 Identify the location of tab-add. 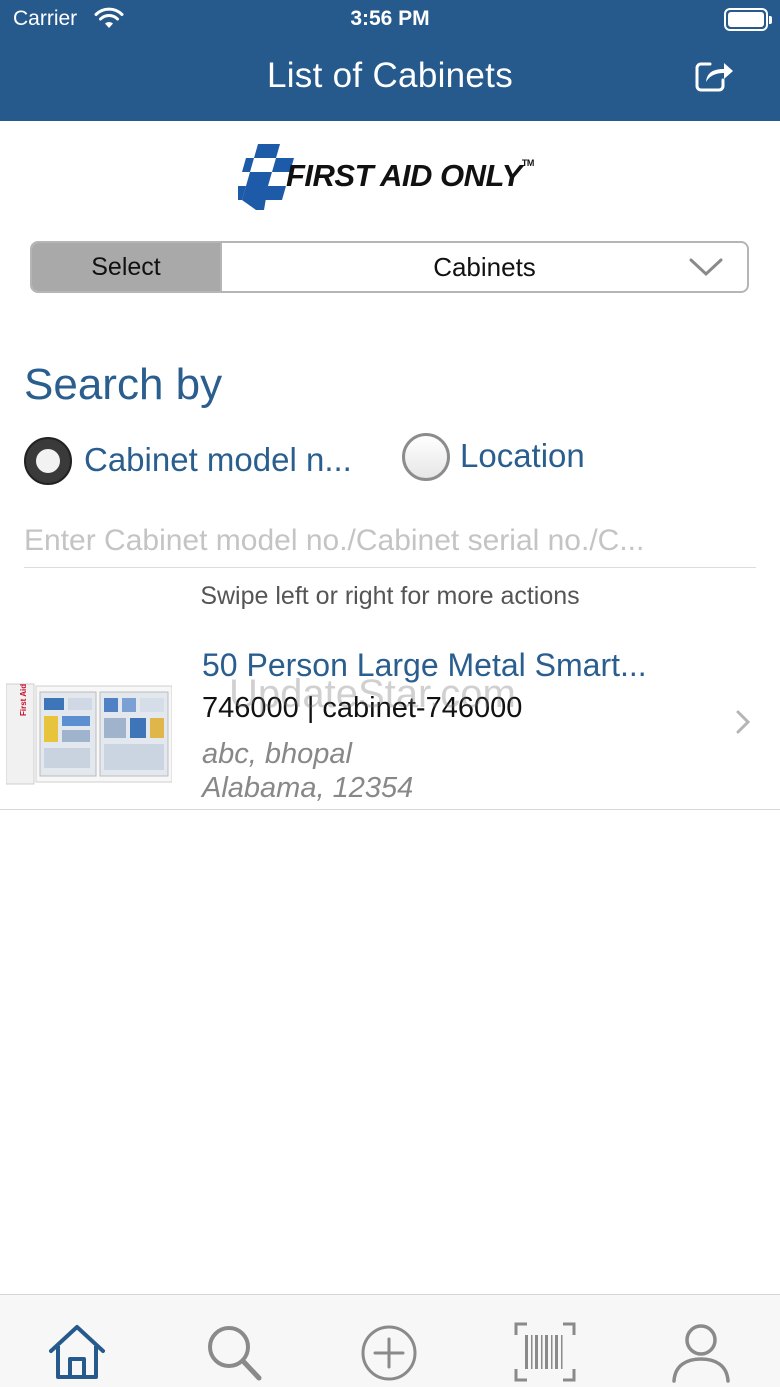
(389, 1352).